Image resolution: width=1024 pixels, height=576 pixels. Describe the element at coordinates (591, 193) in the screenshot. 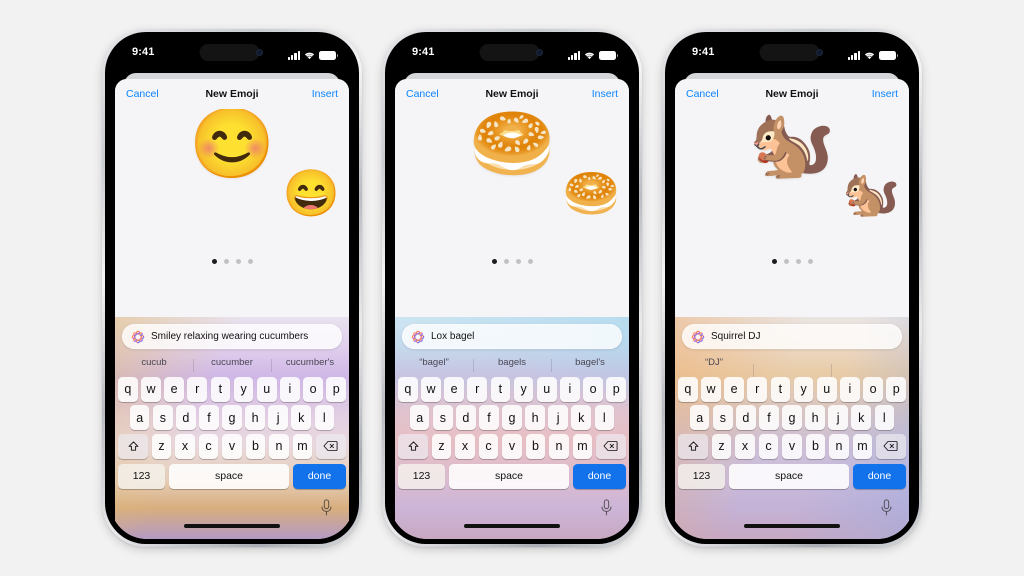

I see `emoji-next-preview: 🥯` at that location.